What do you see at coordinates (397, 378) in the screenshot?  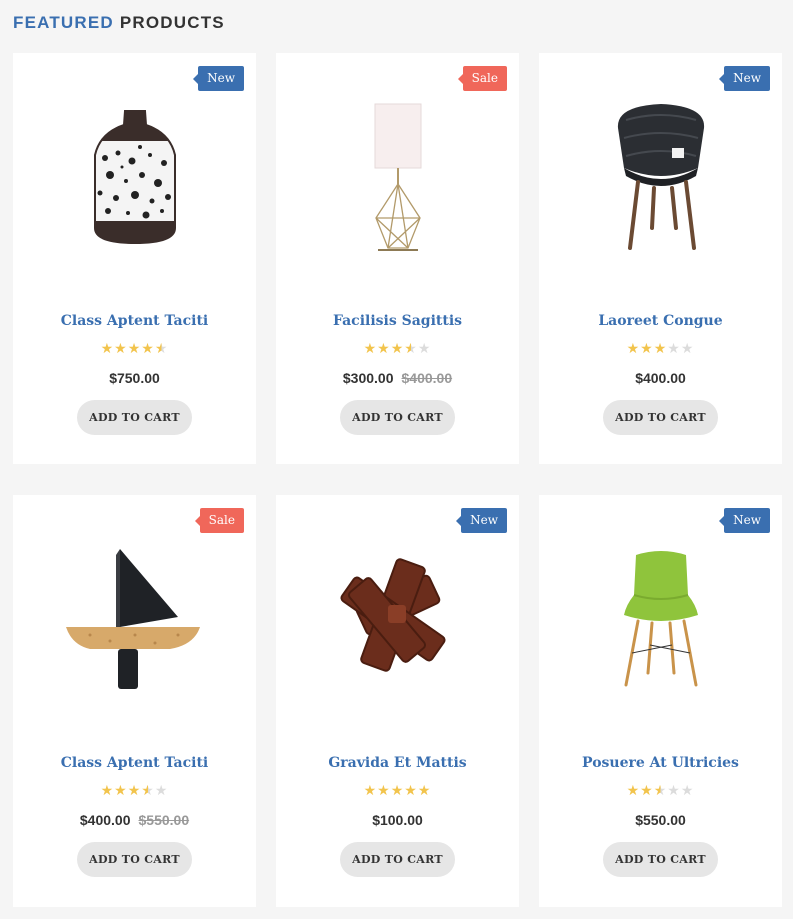 I see `price-row: $300.00 $400.00` at bounding box center [397, 378].